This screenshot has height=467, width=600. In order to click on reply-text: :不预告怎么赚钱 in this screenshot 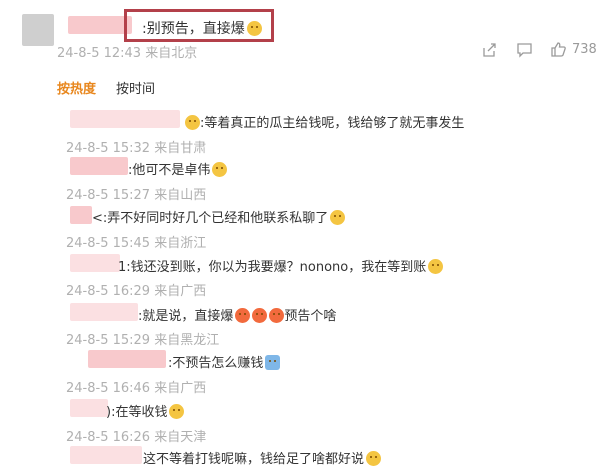, I will do `click(216, 363)`.